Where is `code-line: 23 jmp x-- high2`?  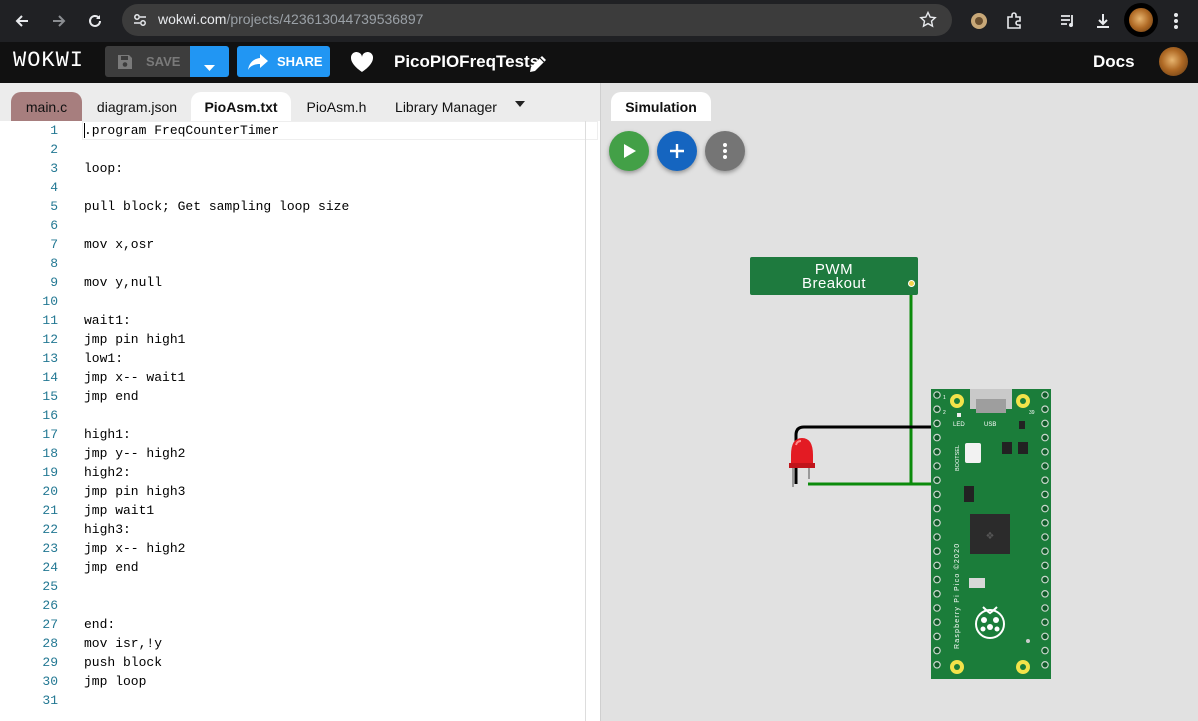 code-line: 23 jmp x-- high2 is located at coordinates (293, 548).